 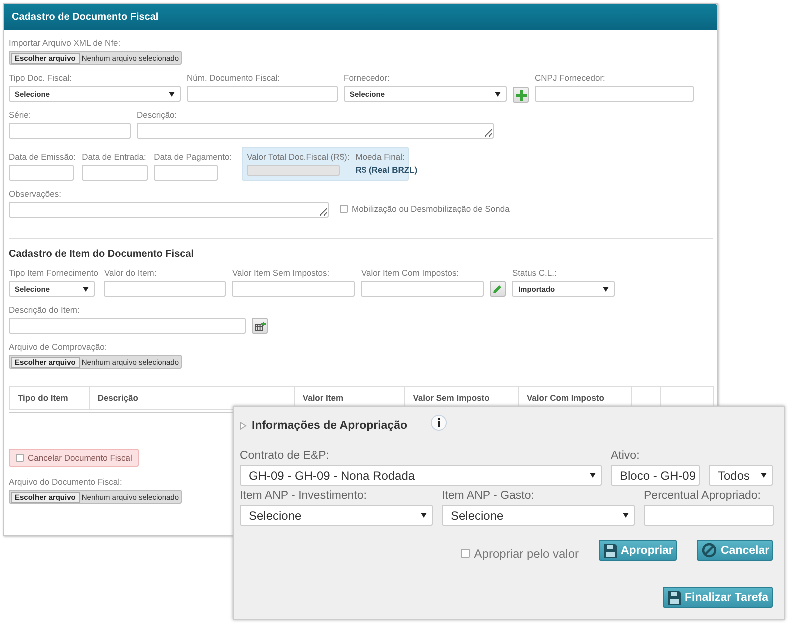 I want to click on select-field: GH-09 - GH-09 - Nona Rodada, so click(x=421, y=475).